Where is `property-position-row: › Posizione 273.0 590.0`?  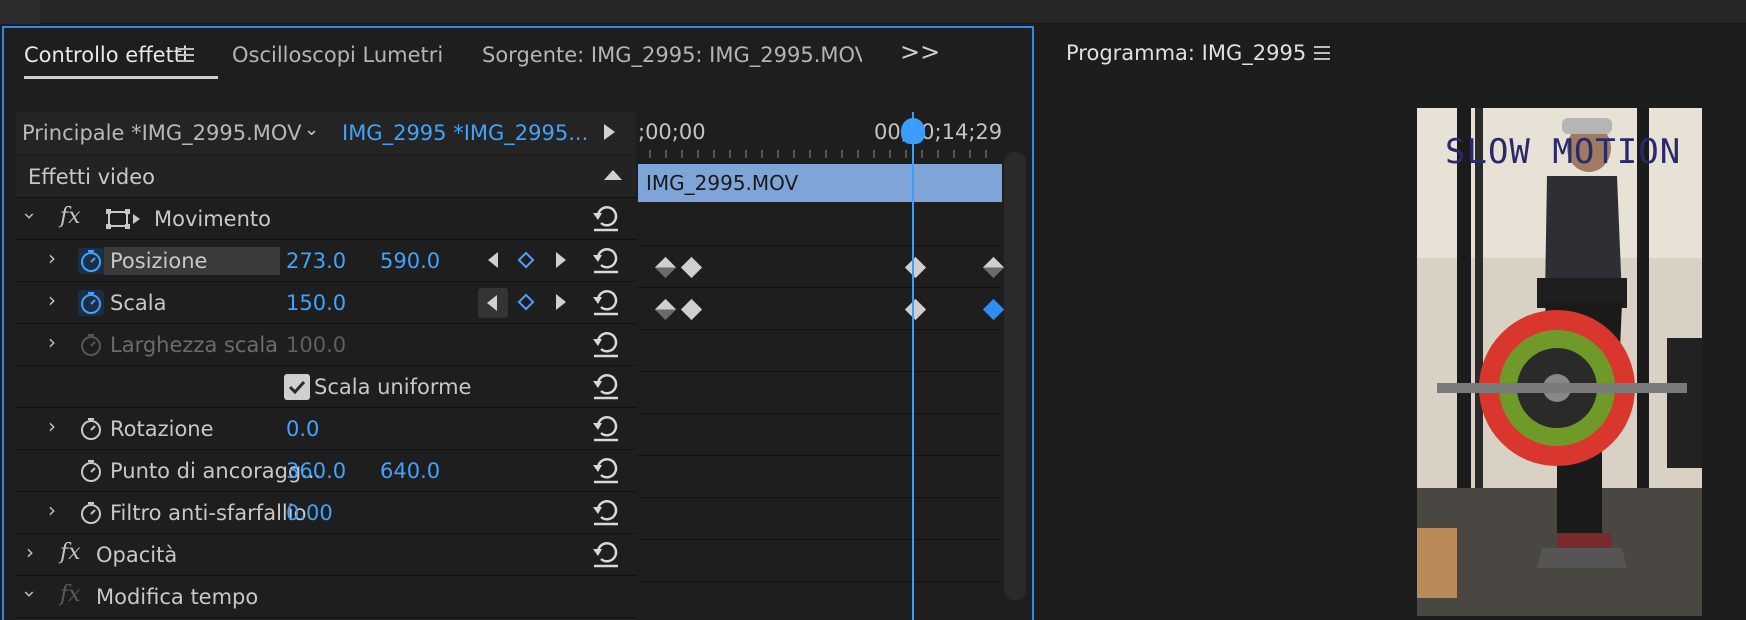
property-position-row: › Posizione 273.0 590.0 is located at coordinates (326, 261).